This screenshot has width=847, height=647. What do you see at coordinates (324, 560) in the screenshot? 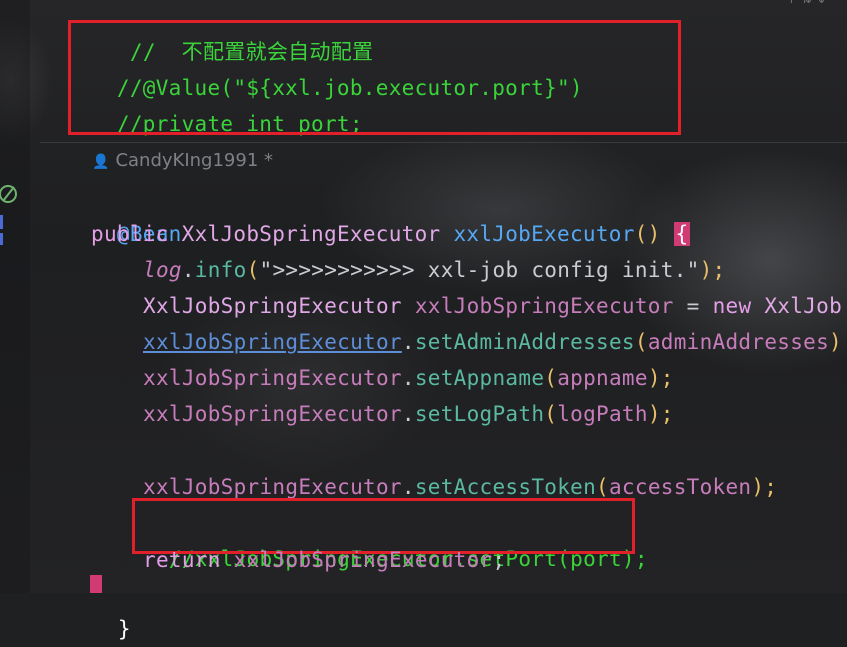
I see `code-line-return: return xxlJobSpringExecutor;` at bounding box center [324, 560].